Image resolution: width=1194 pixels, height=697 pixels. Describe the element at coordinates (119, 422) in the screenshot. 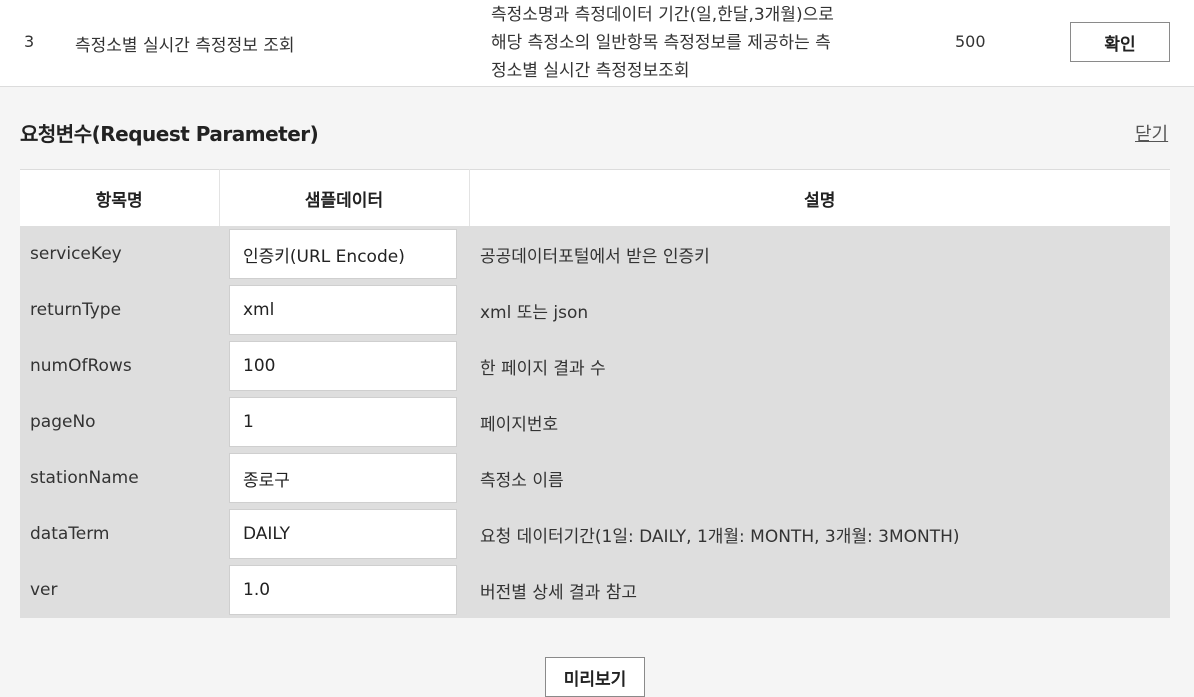

I see `param-name: pageNo` at that location.